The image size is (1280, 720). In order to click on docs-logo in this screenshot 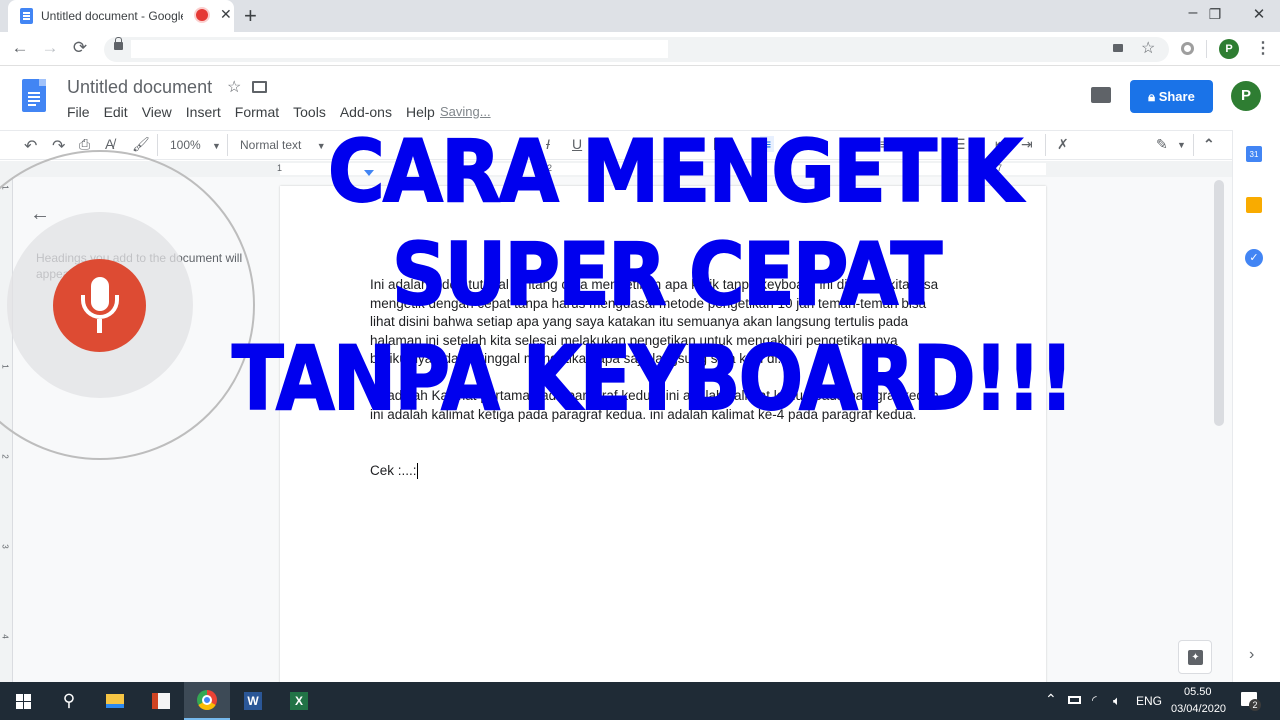, I will do `click(34, 95)`.